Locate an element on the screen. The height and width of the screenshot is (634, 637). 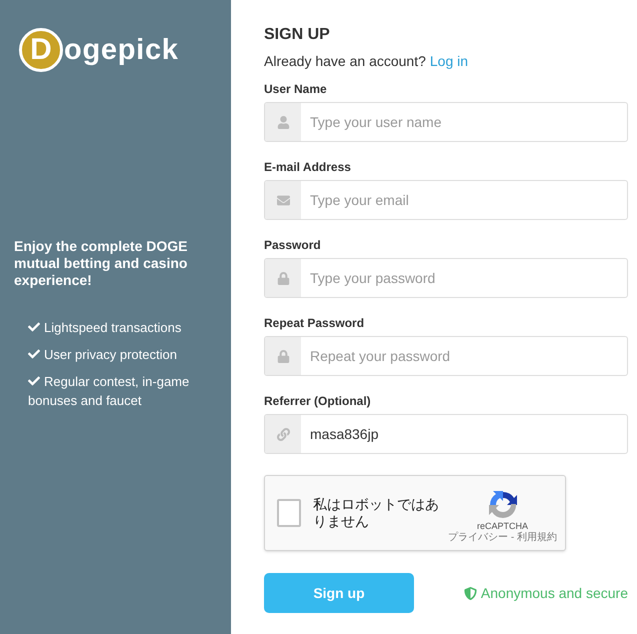
field-label: E-mail Address is located at coordinates (308, 167).